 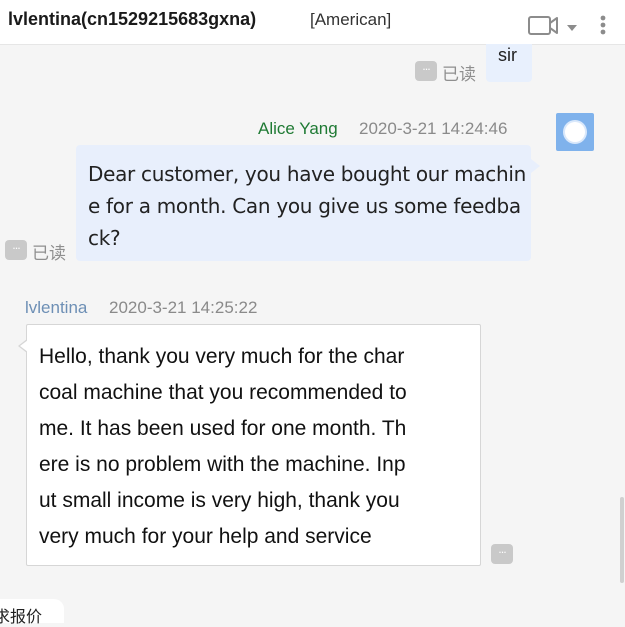 What do you see at coordinates (433, 128) in the screenshot?
I see `message-timestamp: 2020-3-21 14:24:46` at bounding box center [433, 128].